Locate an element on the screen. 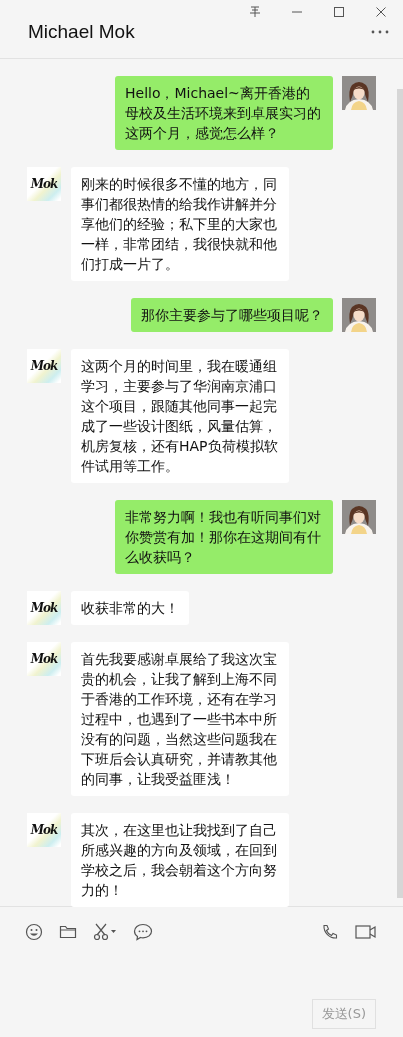  message-bubble: 非常努力啊！我也有听同事们对你赞赏有加！那你在这期间有什么收获吗？ is located at coordinates (224, 537).